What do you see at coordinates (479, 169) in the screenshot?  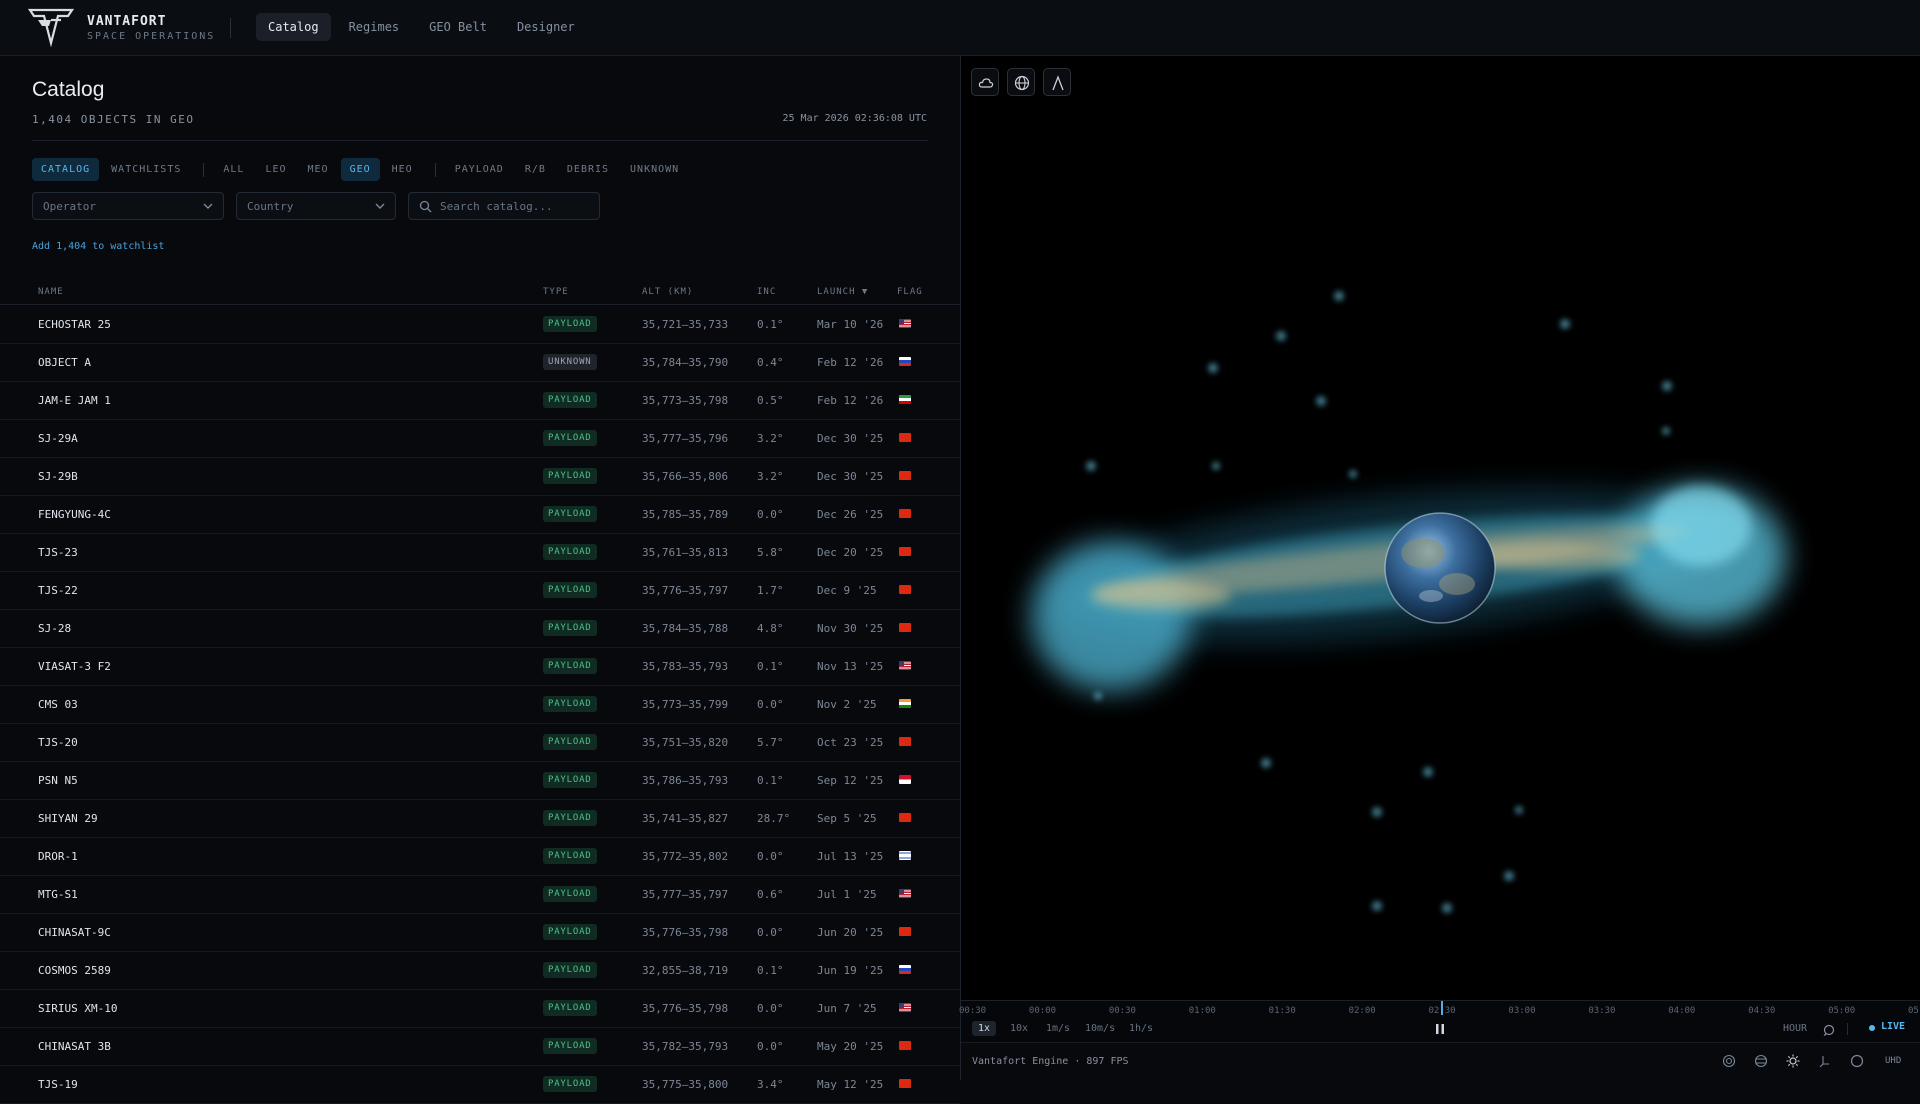 I see `type-payload: PAYLOAD` at bounding box center [479, 169].